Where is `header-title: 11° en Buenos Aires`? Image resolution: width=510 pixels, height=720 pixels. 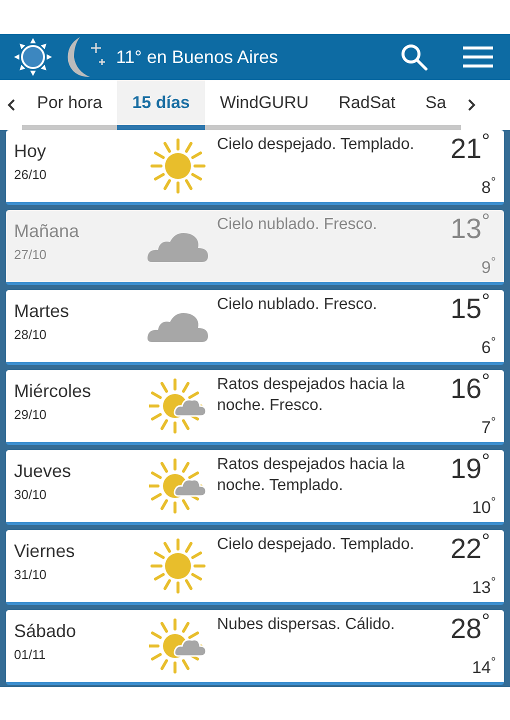
header-title: 11° en Buenos Aires is located at coordinates (197, 57).